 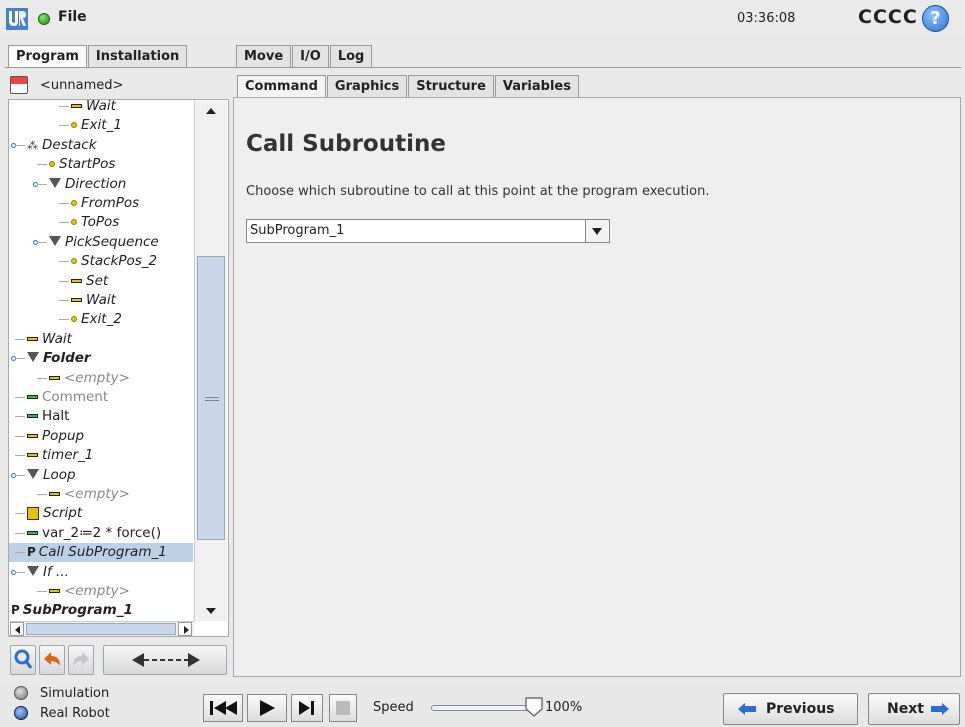 What do you see at coordinates (119, 261) in the screenshot?
I see `tree-item-label: StackPos_2` at bounding box center [119, 261].